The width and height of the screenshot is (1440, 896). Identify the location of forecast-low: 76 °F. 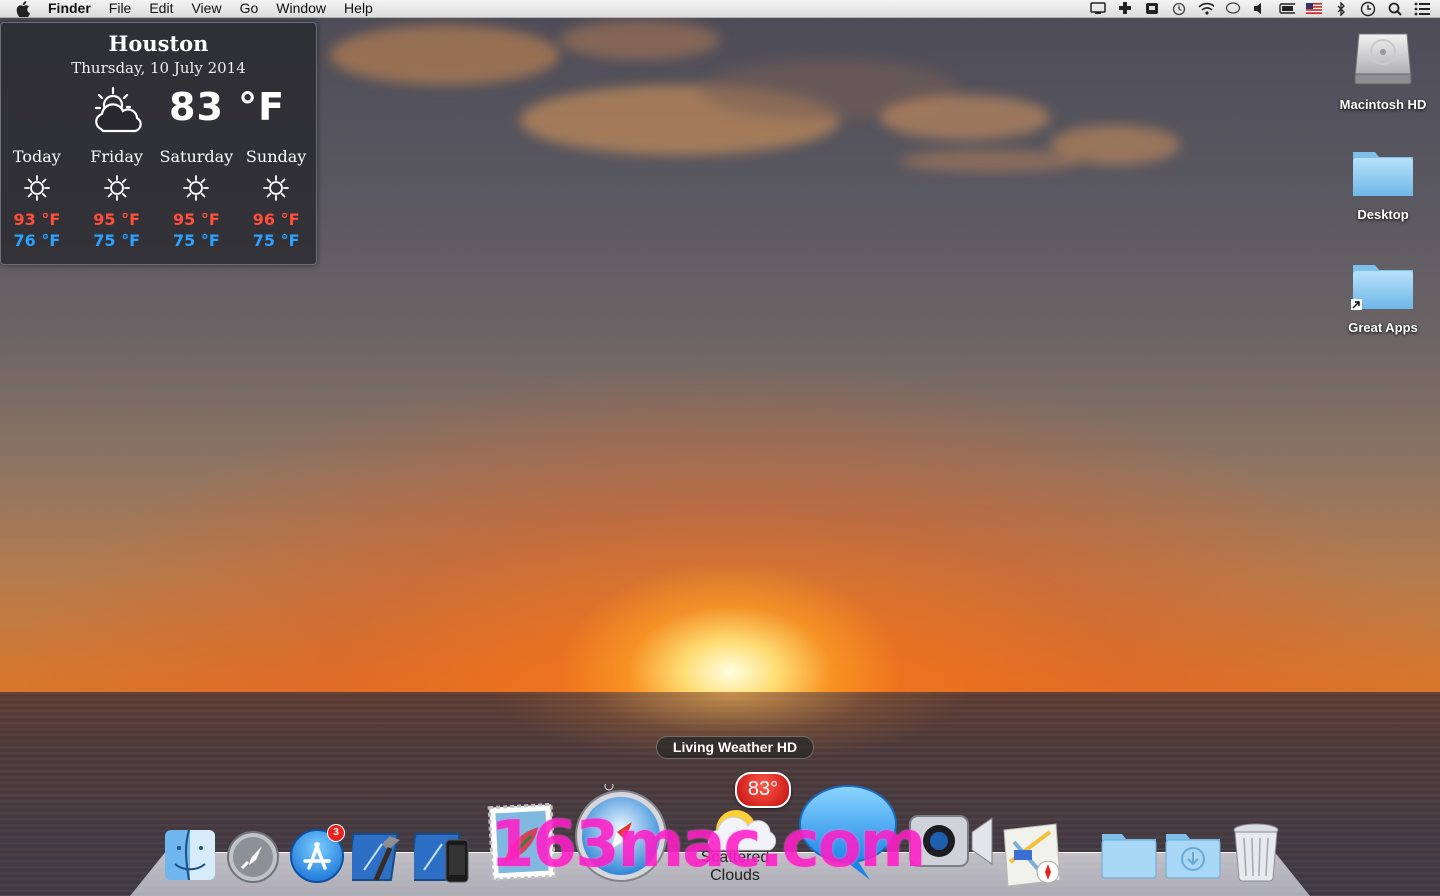
(37, 240).